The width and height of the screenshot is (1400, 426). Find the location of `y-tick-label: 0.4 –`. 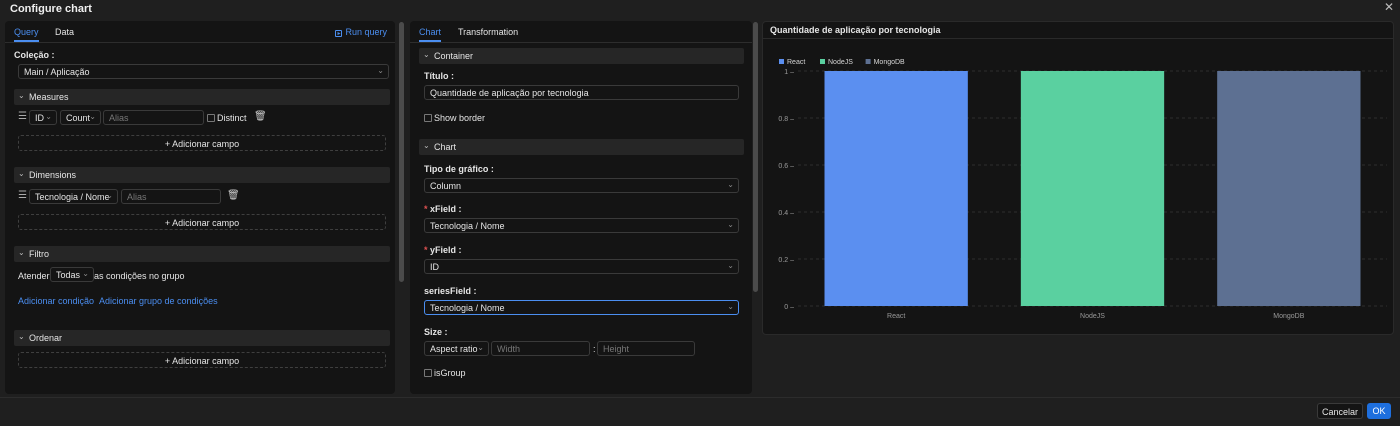

y-tick-label: 0.4 – is located at coordinates (786, 213).